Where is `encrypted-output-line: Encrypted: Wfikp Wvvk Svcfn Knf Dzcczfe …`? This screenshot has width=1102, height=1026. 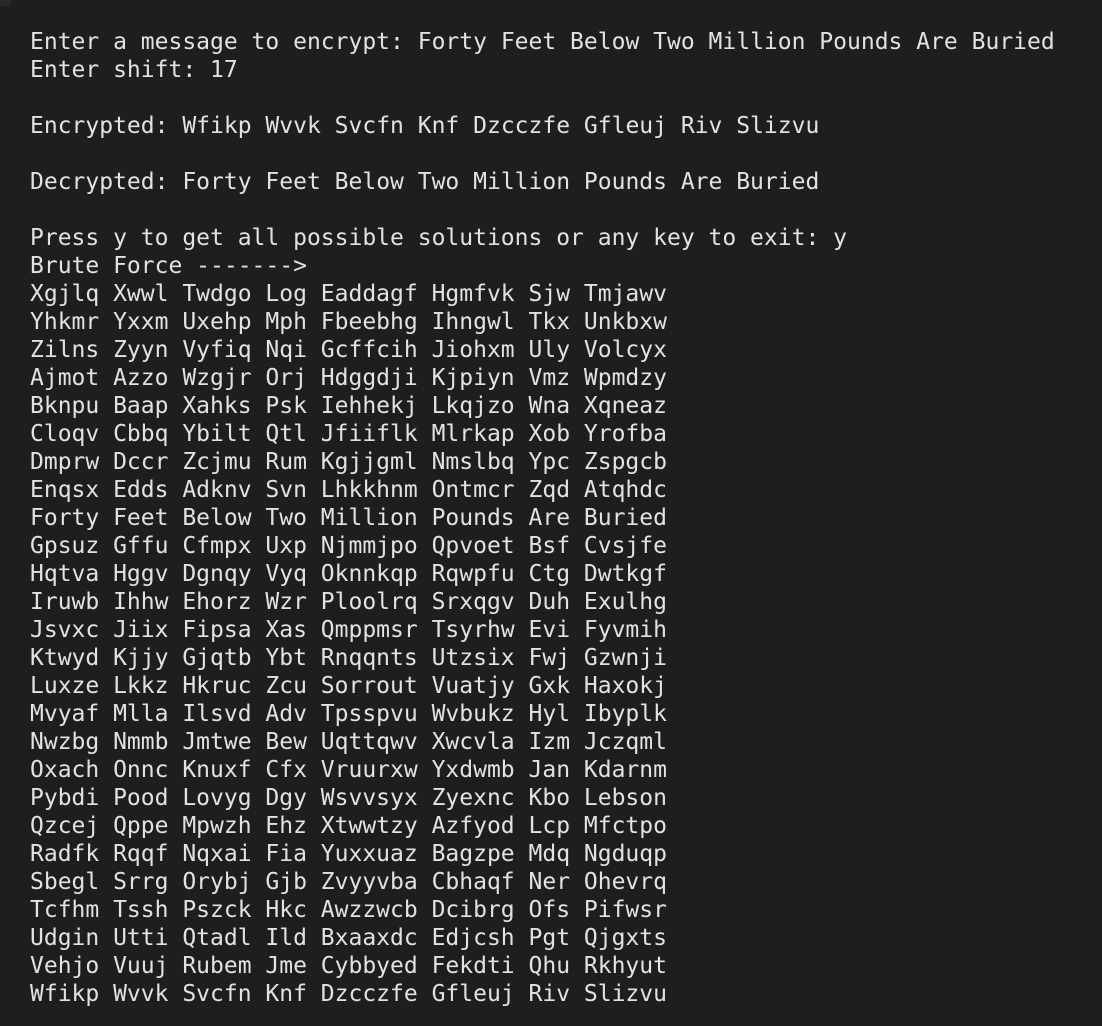
encrypted-output-line: Encrypted: Wfikp Wvvk Svcfn Knf Dzcczfe … is located at coordinates (566, 126).